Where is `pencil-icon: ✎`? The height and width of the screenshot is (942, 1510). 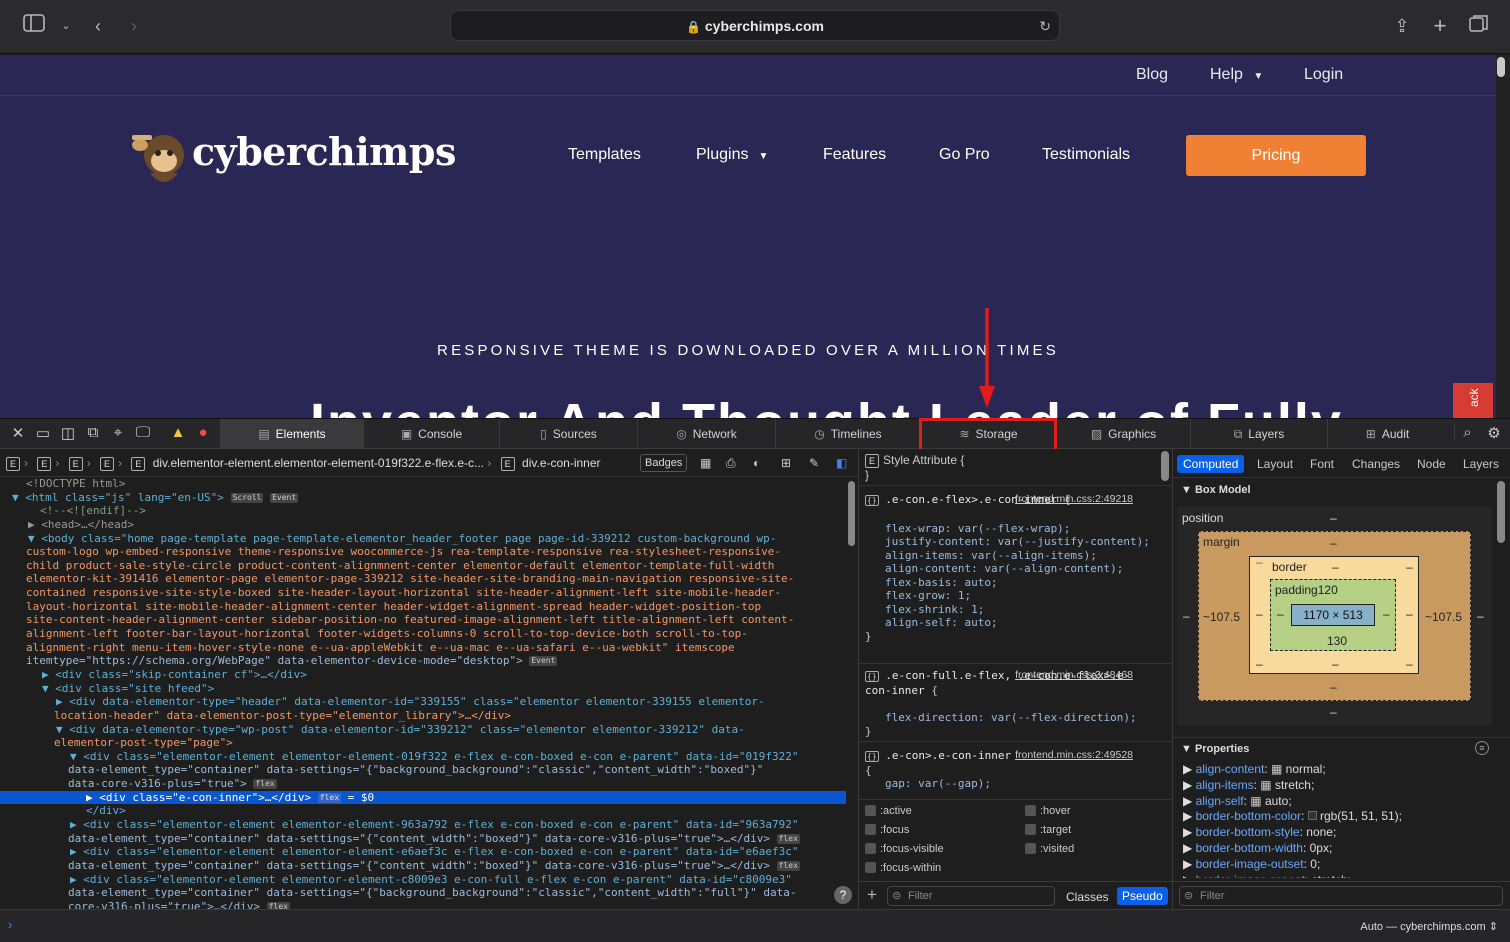 pencil-icon: ✎ is located at coordinates (814, 463).